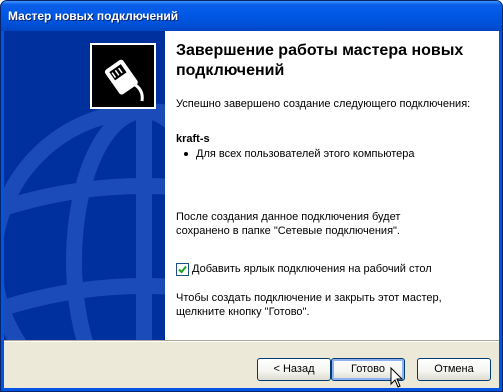  I want to click on mouse-pointer-icon, so click(397, 377).